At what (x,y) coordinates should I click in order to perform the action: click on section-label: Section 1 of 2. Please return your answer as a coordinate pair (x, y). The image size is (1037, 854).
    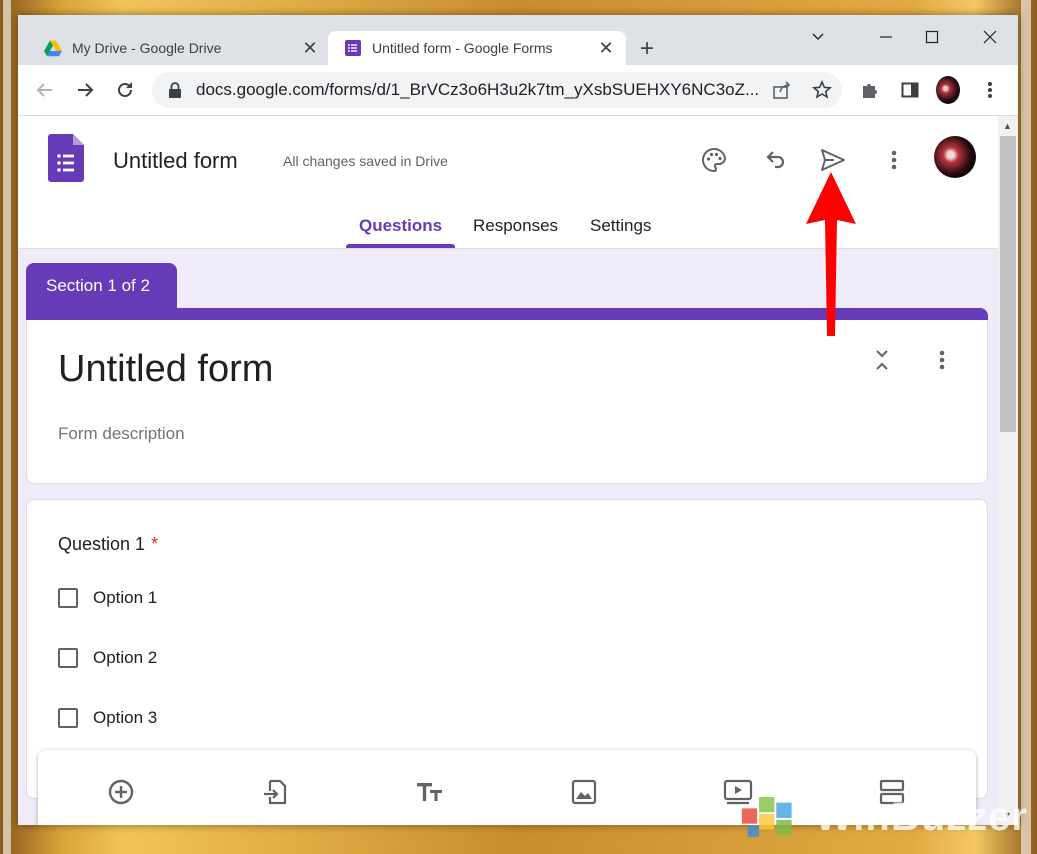
    Looking at the image, I should click on (101, 286).